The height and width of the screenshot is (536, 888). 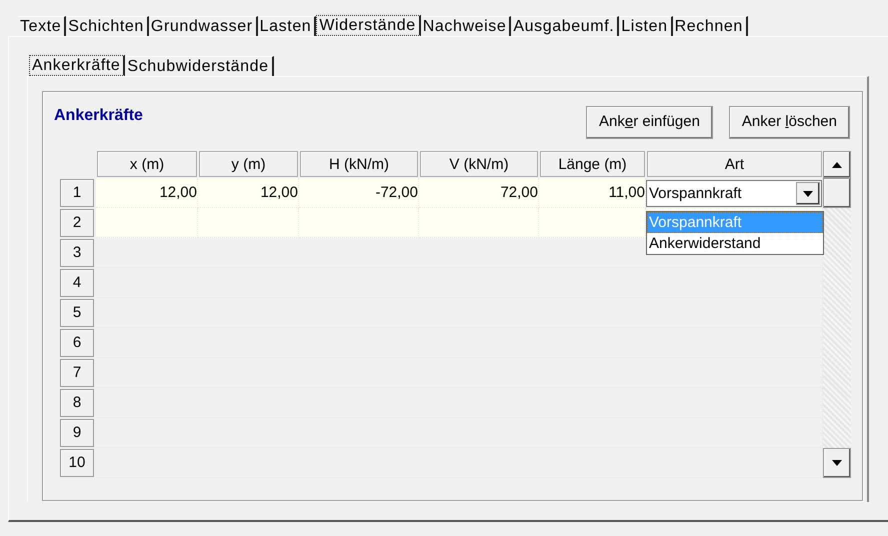 What do you see at coordinates (98, 116) in the screenshot?
I see `group-title: Ankerkräfte` at bounding box center [98, 116].